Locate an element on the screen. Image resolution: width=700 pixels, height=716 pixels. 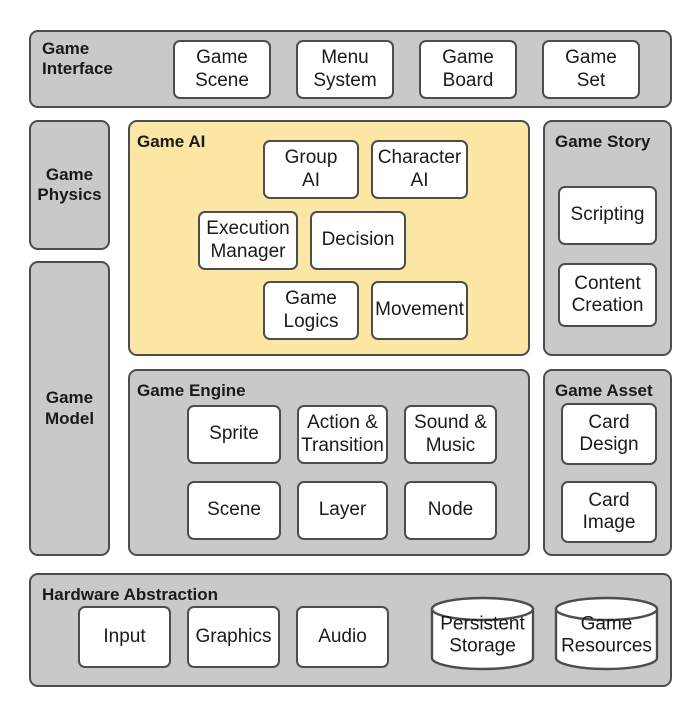
layer-game-model: Game Model is located at coordinates (69, 408).